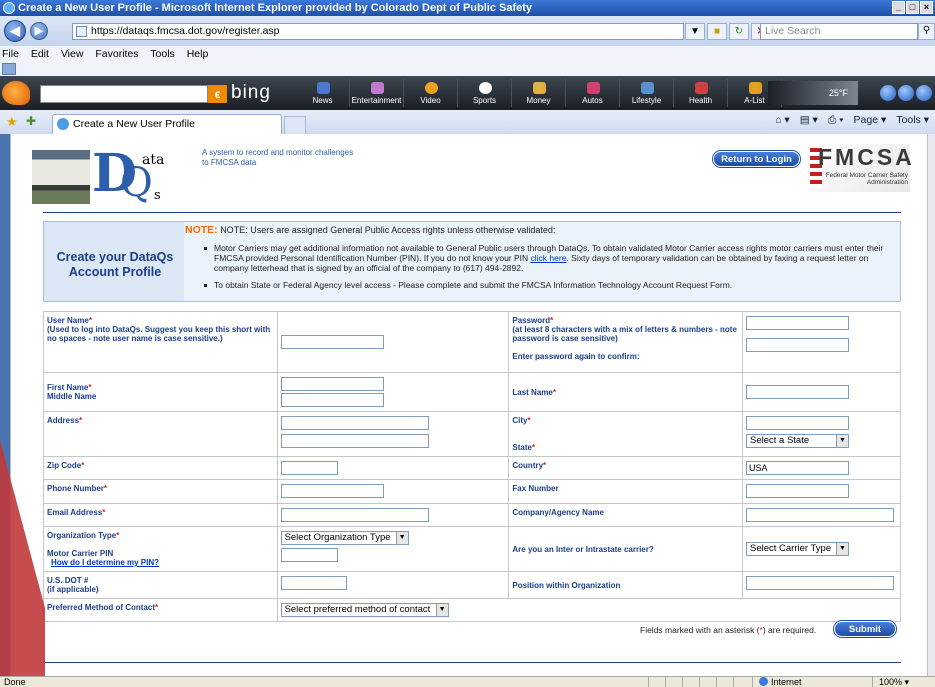  I want to click on bing-tab-news: News, so click(323, 93).